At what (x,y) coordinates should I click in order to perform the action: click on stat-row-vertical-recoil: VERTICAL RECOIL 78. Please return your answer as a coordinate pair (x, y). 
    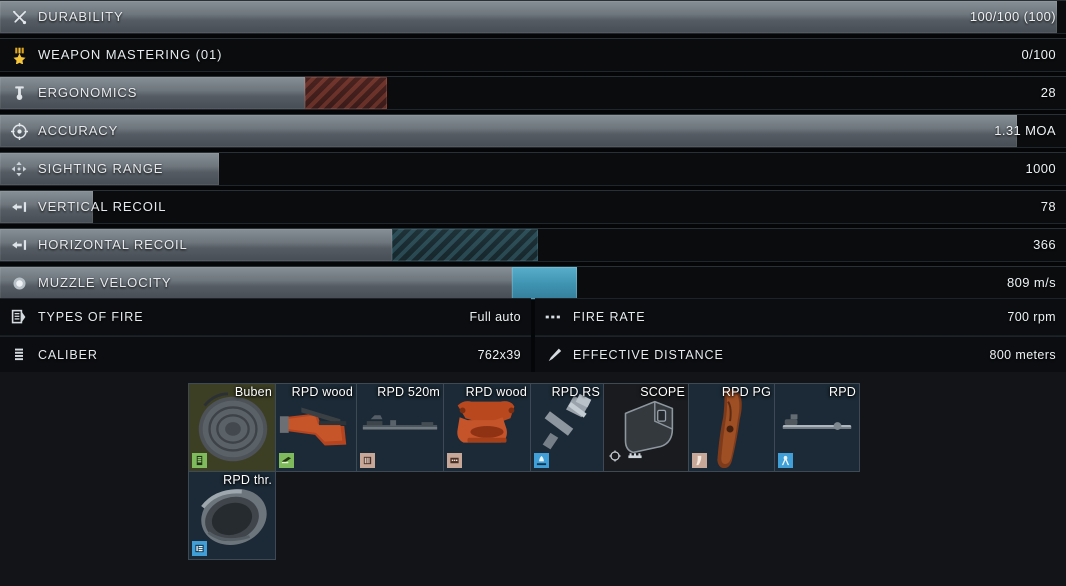
    Looking at the image, I should click on (533, 207).